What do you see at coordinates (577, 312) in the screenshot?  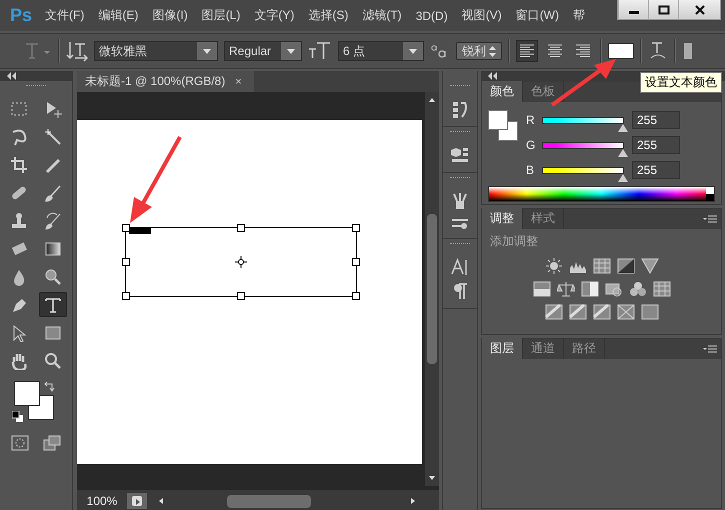 I see `stripes-icon` at bounding box center [577, 312].